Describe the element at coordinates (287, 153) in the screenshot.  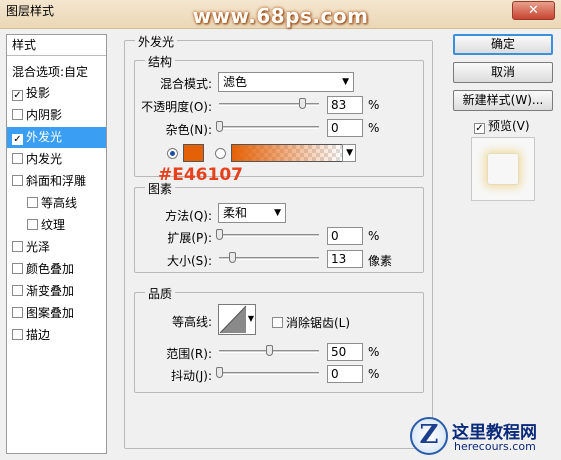
I see `glow-gradient-swatch` at that location.